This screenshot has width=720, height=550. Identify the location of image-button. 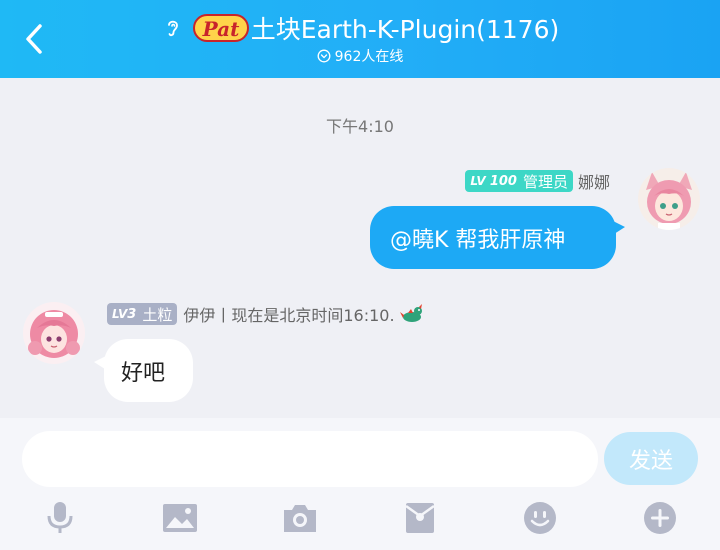
(180, 518).